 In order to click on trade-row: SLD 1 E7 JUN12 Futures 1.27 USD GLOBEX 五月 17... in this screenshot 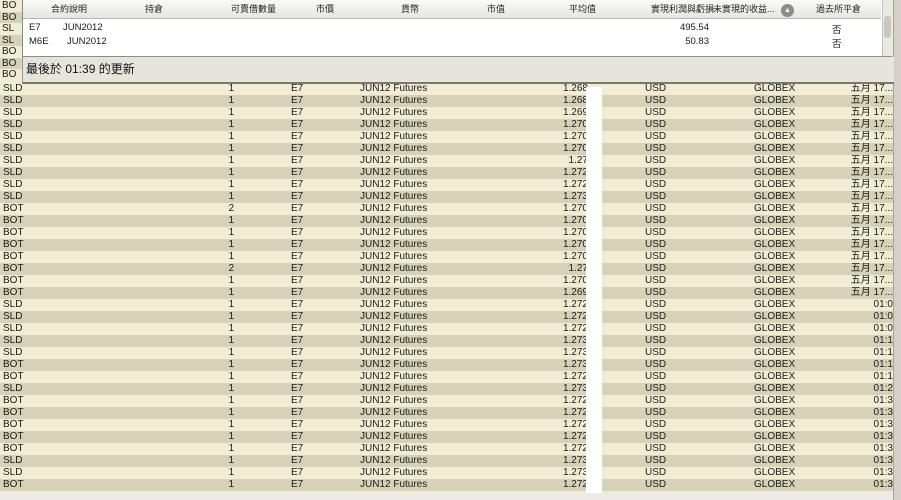, I will do `click(446, 161)`.